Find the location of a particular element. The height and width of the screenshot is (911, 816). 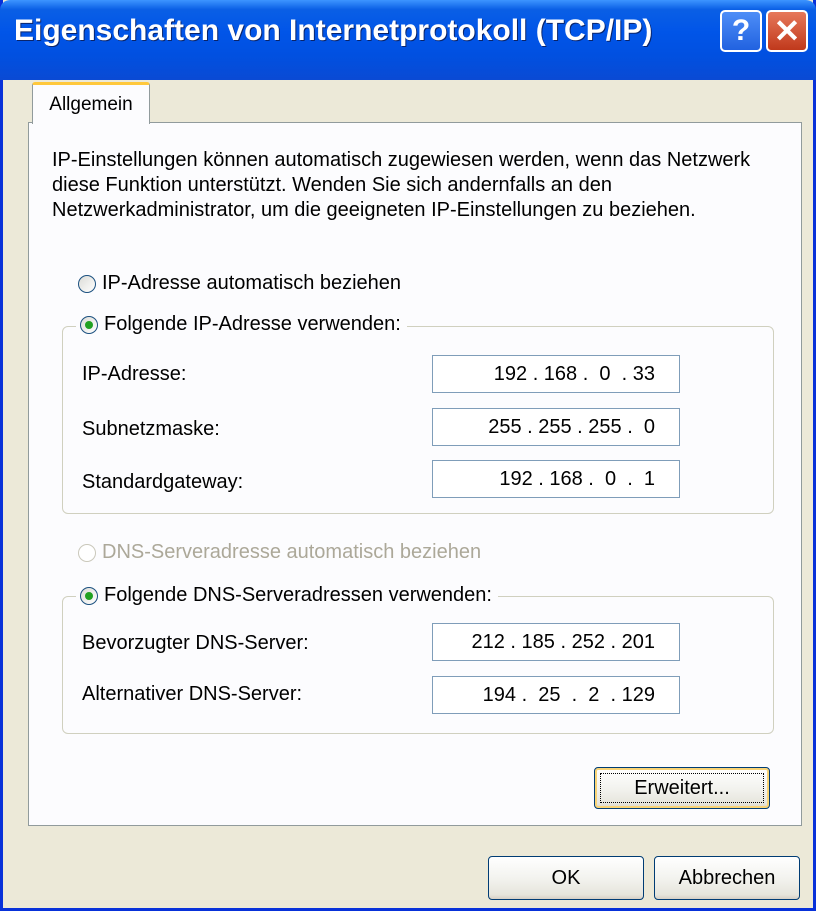

default-gateway-input: 192 . 168 . 0 . 1 is located at coordinates (556, 479).